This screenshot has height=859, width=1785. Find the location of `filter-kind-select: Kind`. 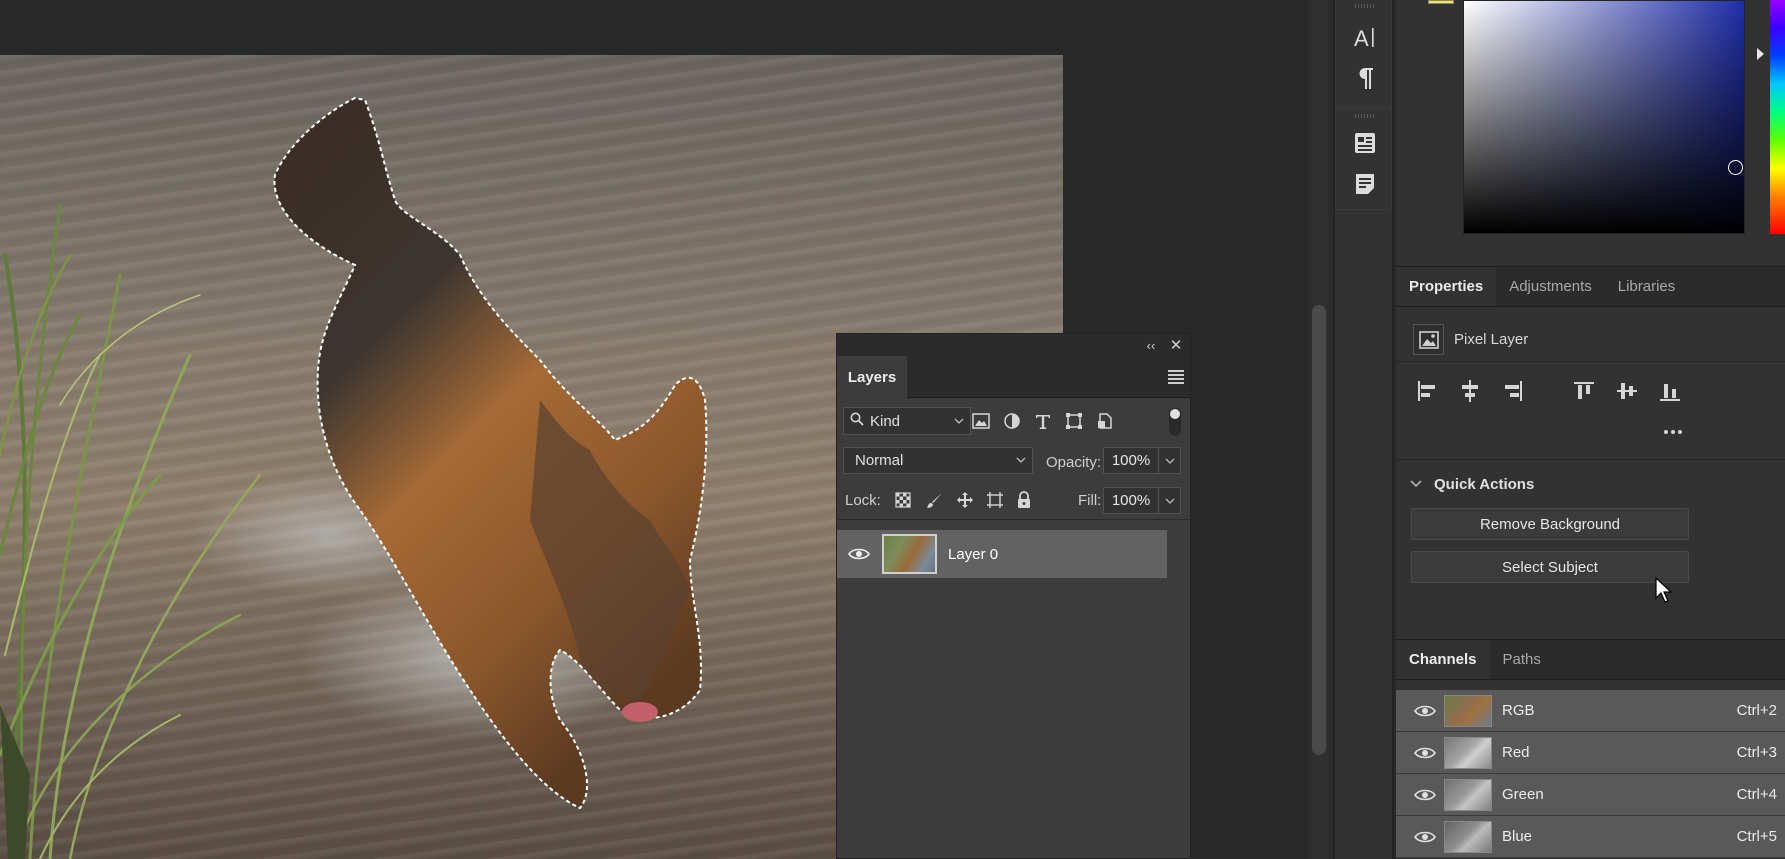

filter-kind-select: Kind is located at coordinates (907, 421).